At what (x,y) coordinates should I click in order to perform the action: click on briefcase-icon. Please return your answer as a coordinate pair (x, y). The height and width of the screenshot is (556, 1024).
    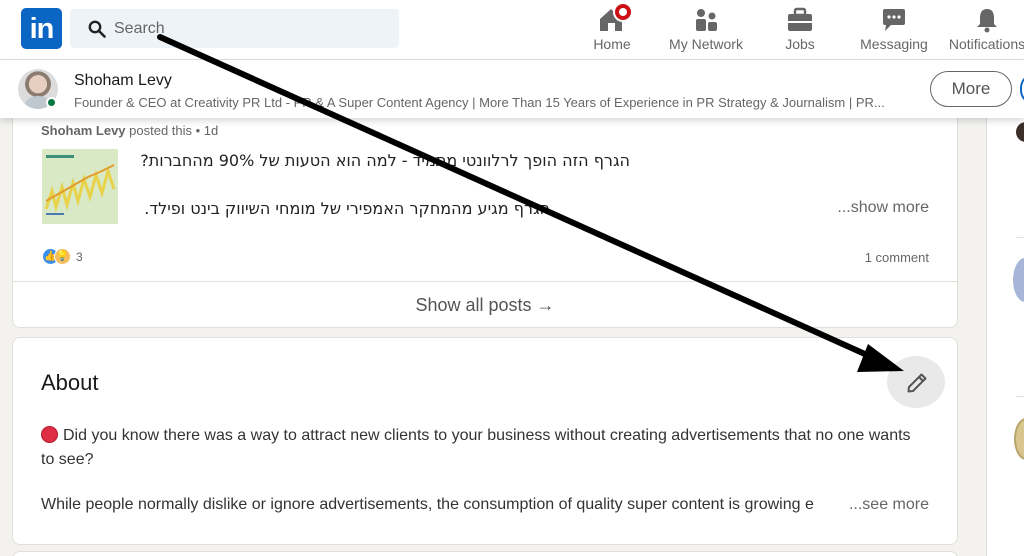
    Looking at the image, I should click on (800, 20).